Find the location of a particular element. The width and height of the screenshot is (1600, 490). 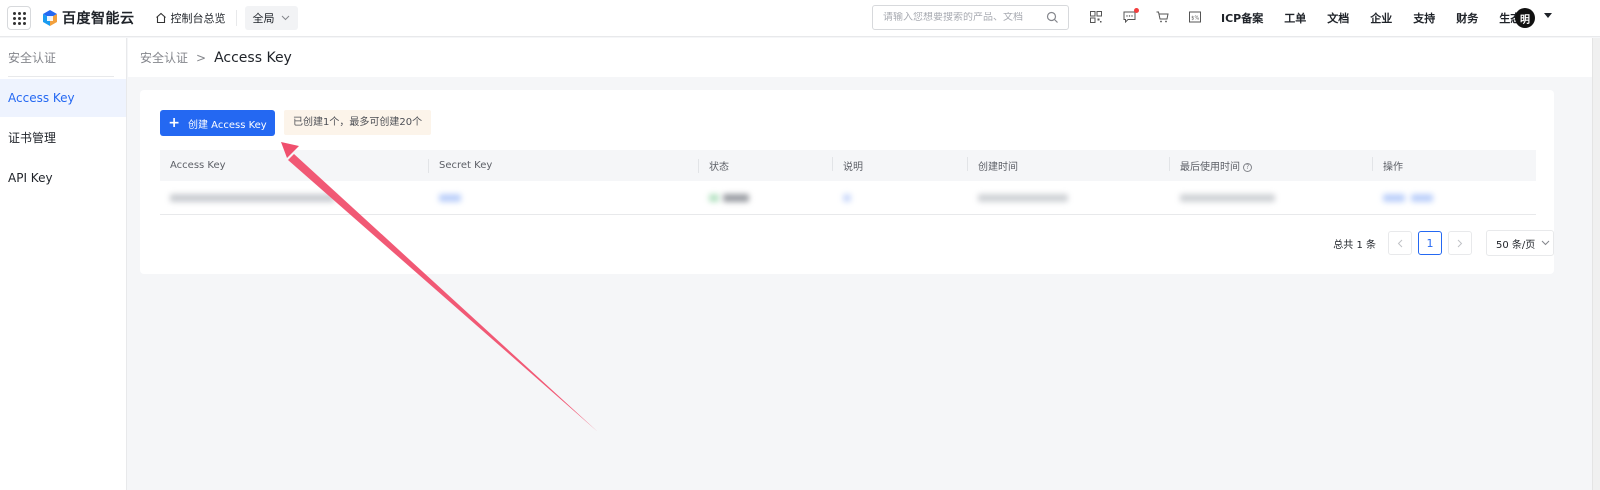

page-size-value: 50 条/页 is located at coordinates (1516, 245).